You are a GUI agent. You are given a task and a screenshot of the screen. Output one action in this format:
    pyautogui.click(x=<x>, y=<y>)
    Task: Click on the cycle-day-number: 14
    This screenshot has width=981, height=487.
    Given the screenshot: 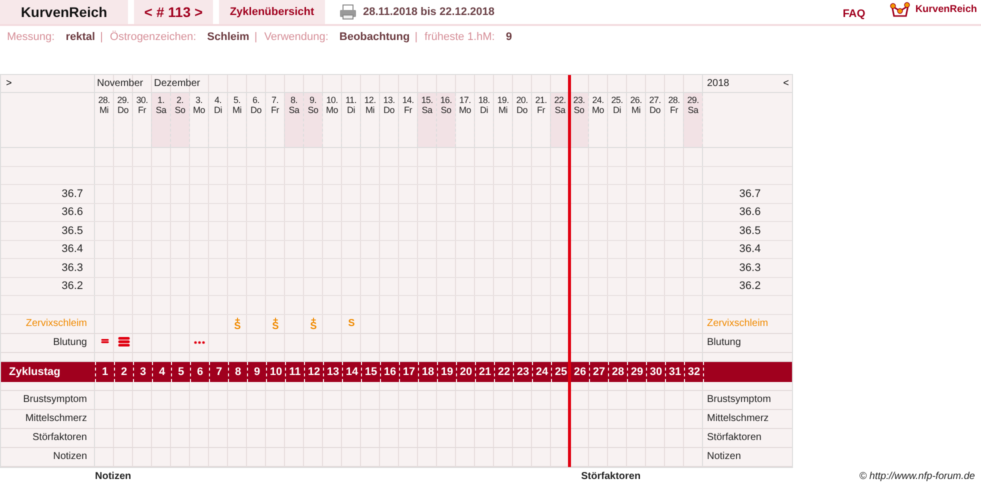 What is the action you would take?
    pyautogui.click(x=351, y=372)
    